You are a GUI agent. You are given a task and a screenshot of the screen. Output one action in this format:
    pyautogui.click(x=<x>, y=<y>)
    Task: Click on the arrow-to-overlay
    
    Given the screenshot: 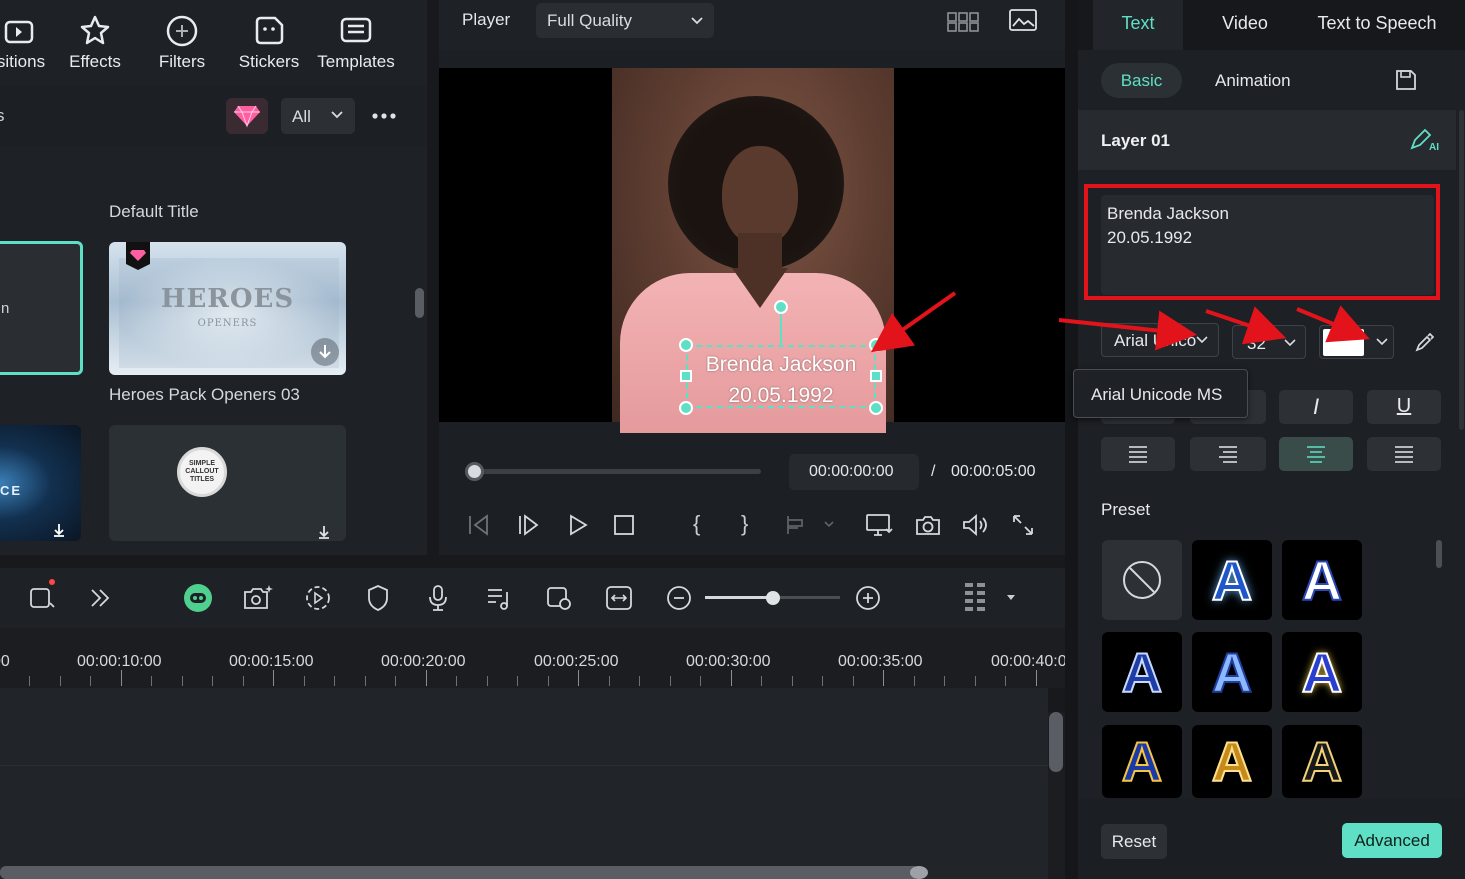 What is the action you would take?
    pyautogui.click(x=913, y=322)
    